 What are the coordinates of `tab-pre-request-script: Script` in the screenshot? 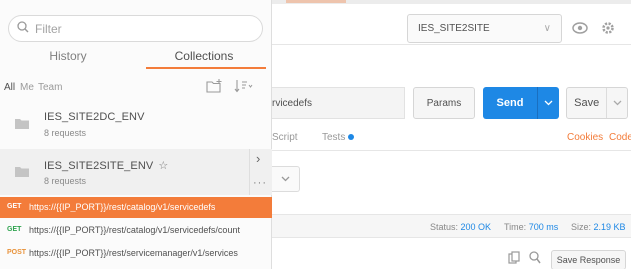 It's located at (285, 137).